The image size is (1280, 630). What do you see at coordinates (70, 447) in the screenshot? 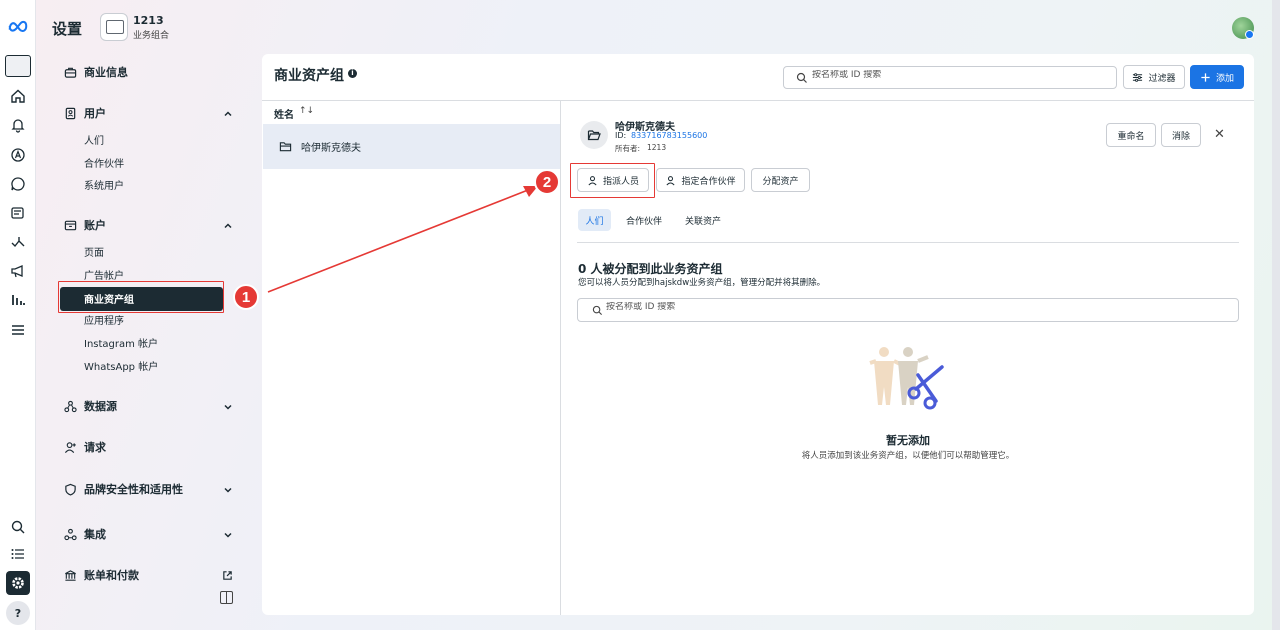
I see `person-add-icon` at bounding box center [70, 447].